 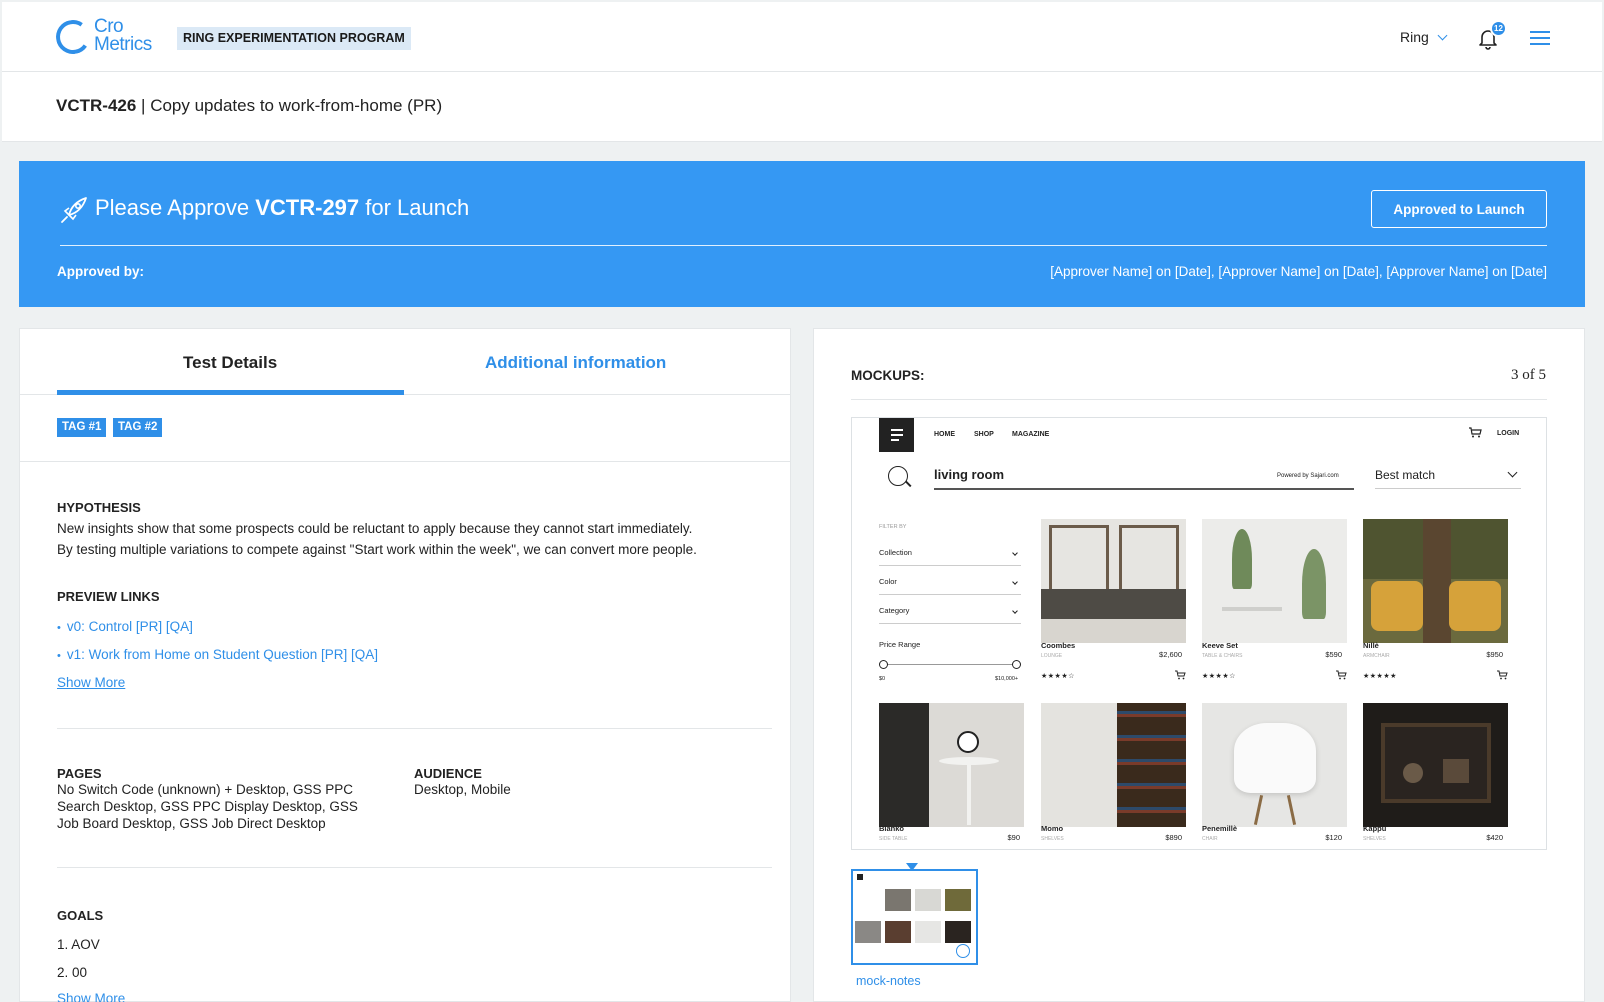 What do you see at coordinates (79, 773) in the screenshot?
I see `pages-heading: PAGES` at bounding box center [79, 773].